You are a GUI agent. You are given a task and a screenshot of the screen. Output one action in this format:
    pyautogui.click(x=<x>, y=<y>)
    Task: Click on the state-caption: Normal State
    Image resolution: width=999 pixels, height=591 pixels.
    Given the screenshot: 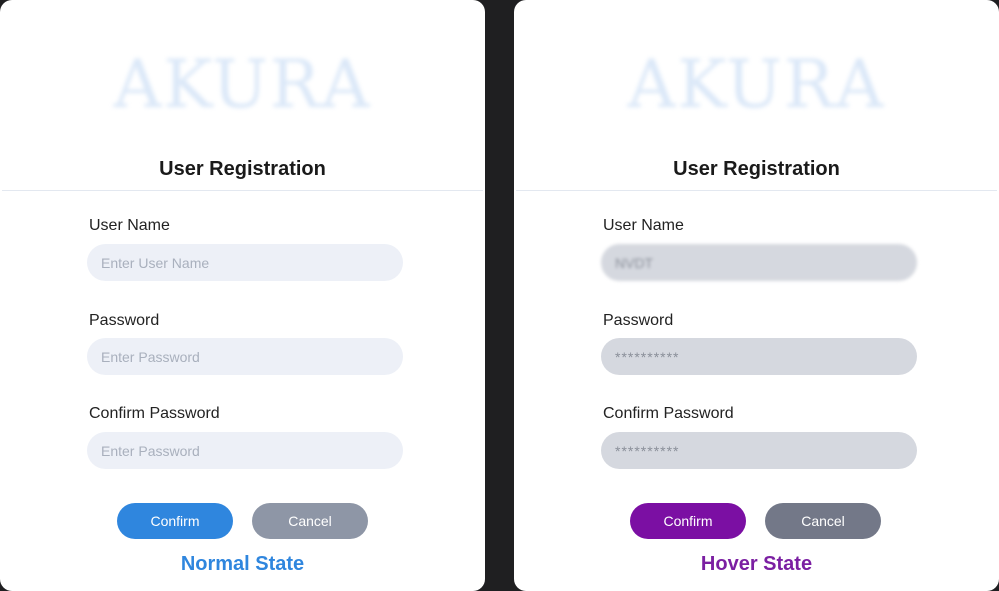 What is the action you would take?
    pyautogui.click(x=242, y=564)
    